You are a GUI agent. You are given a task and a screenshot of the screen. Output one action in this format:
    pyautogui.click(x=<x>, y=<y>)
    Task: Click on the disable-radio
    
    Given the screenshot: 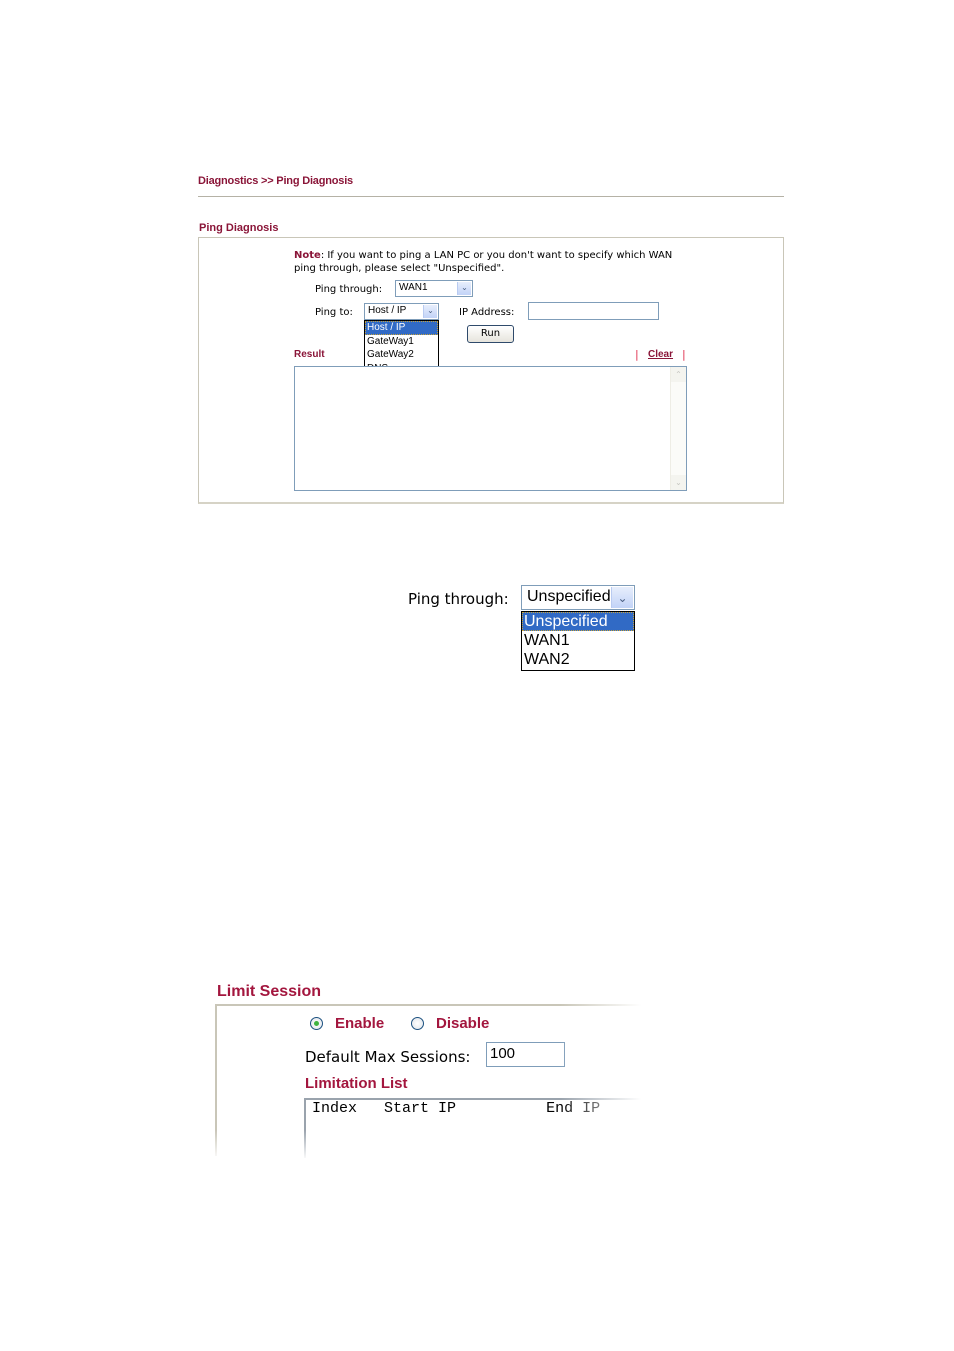 What is the action you would take?
    pyautogui.click(x=417, y=1023)
    